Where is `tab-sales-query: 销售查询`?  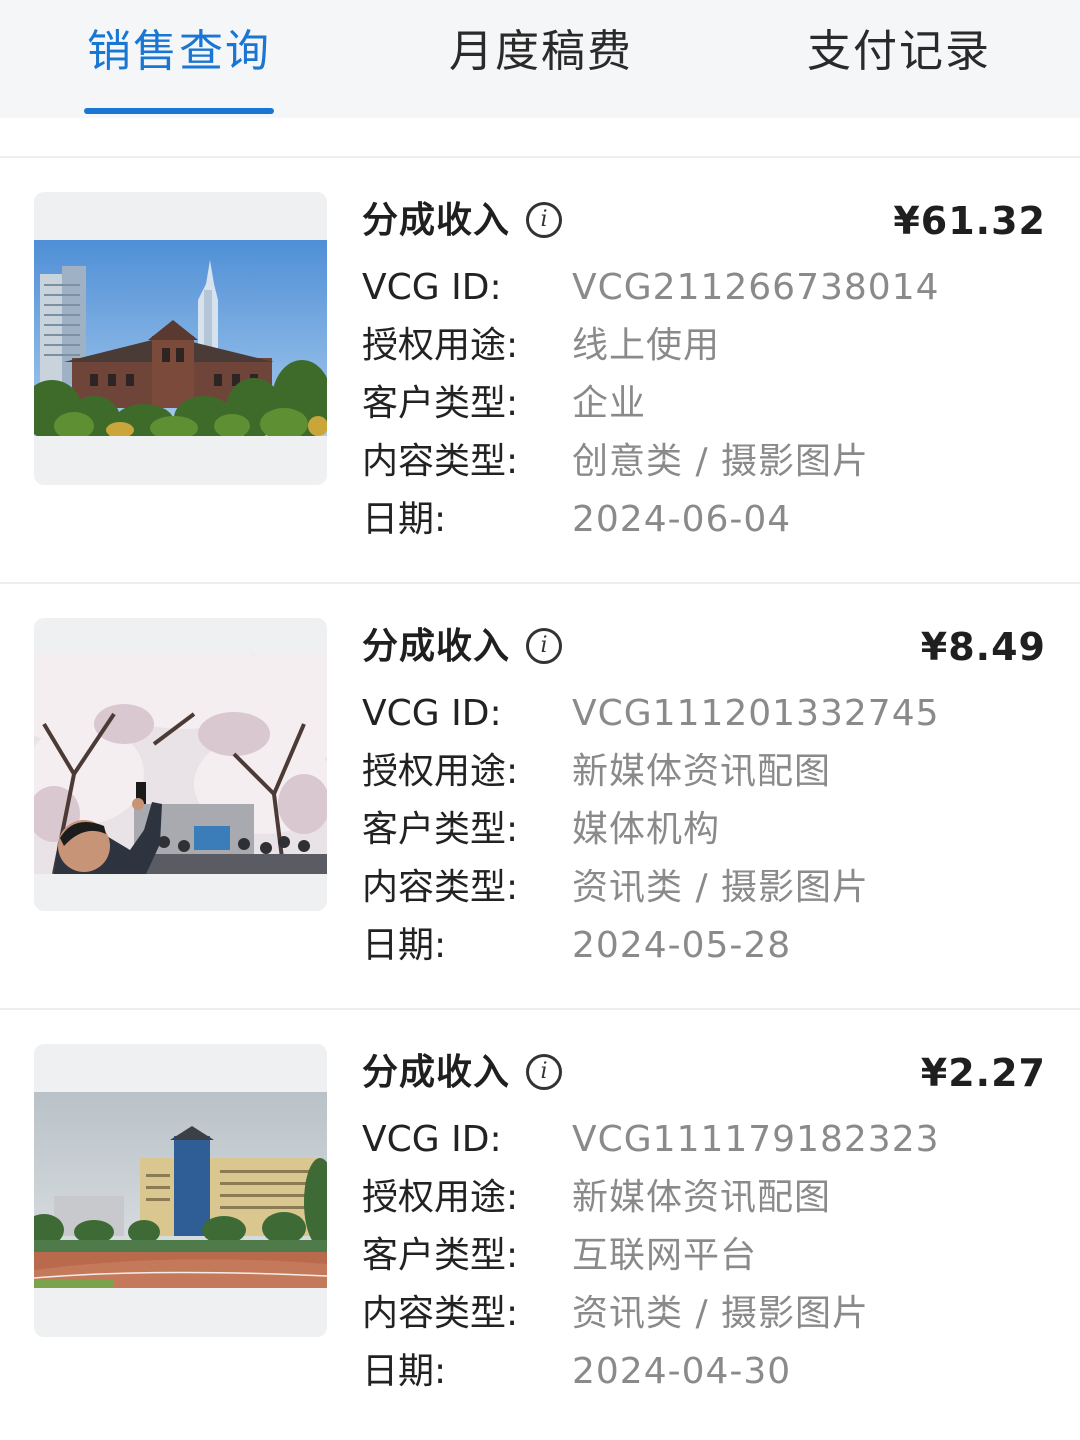 tab-sales-query: 销售查询 is located at coordinates (179, 52).